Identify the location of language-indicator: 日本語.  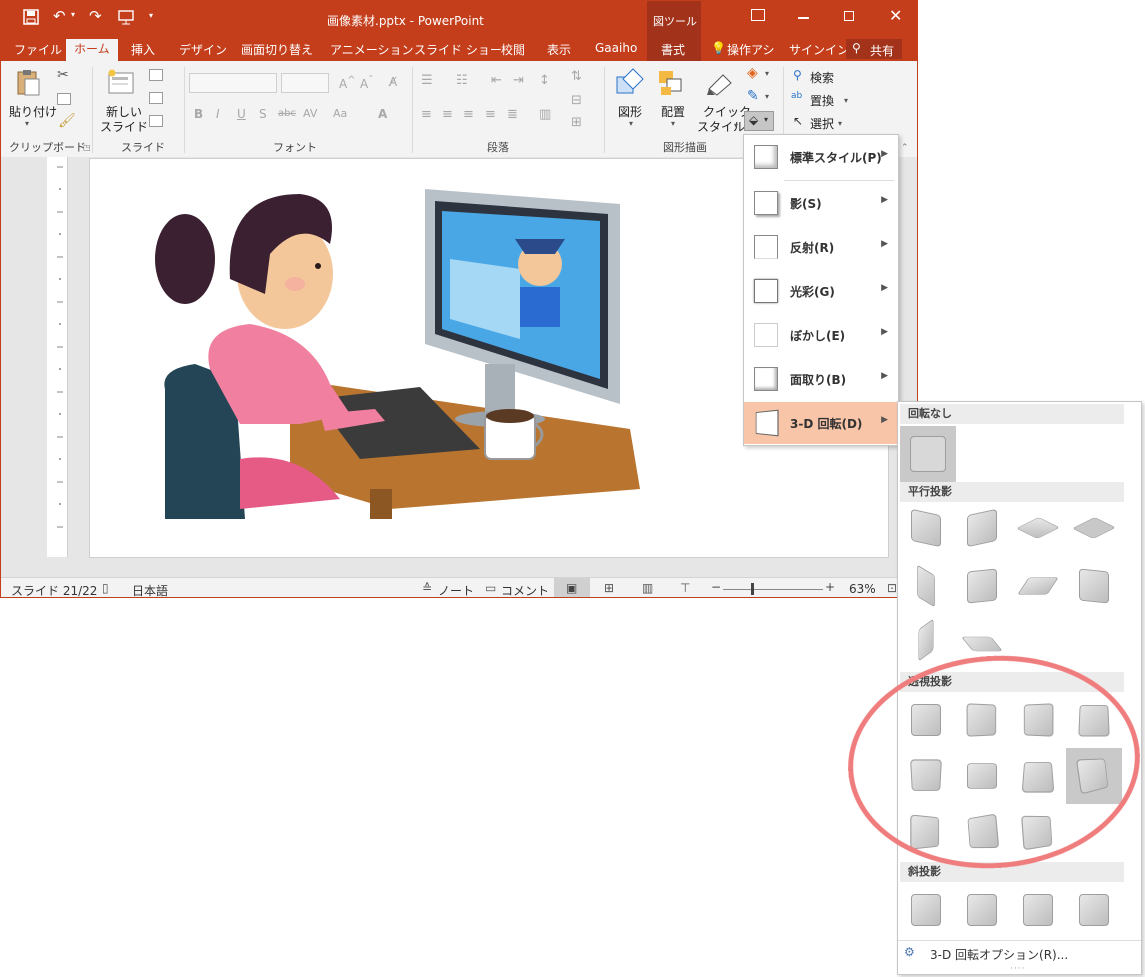
(150, 589).